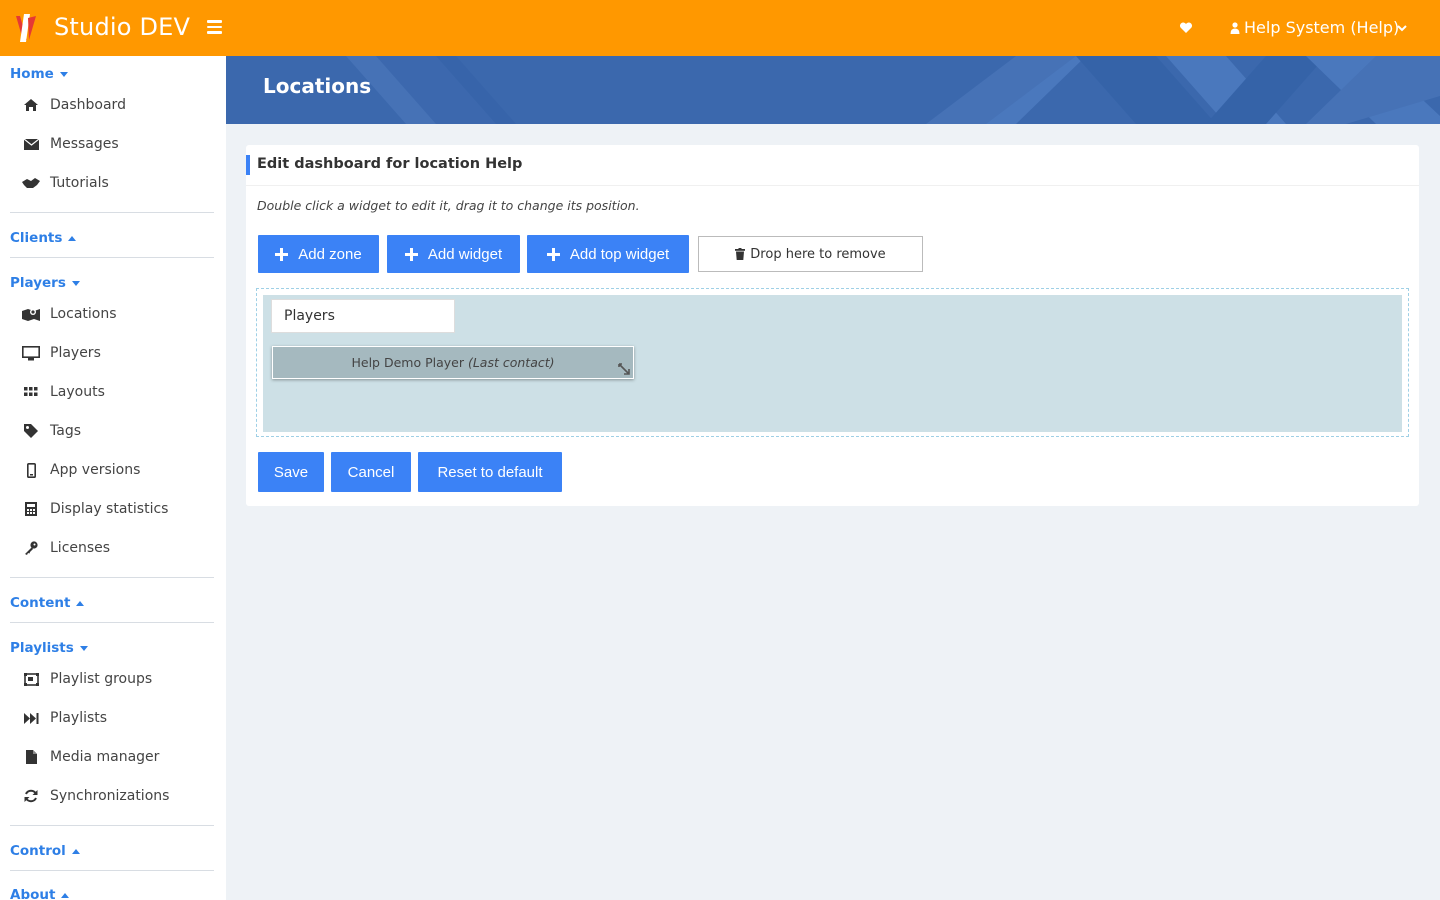 This screenshot has width=1440, height=900. Describe the element at coordinates (80, 548) in the screenshot. I see `sidebar-item-label: Licenses` at that location.